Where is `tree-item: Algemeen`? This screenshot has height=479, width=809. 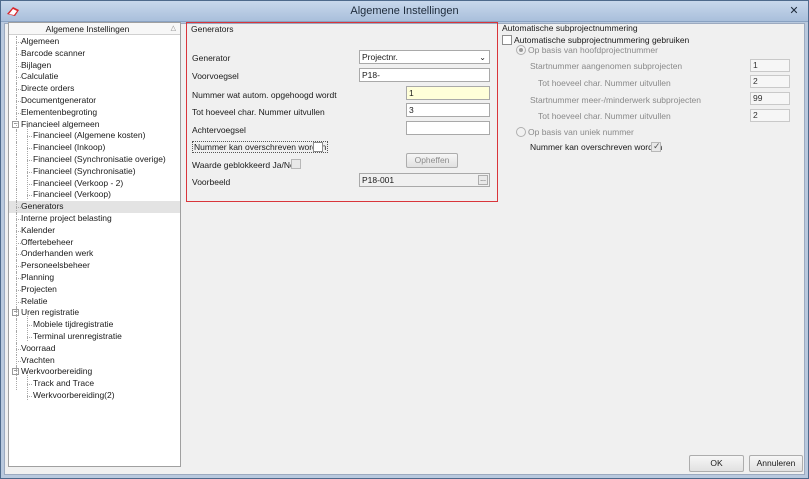 tree-item: Algemeen is located at coordinates (94, 42).